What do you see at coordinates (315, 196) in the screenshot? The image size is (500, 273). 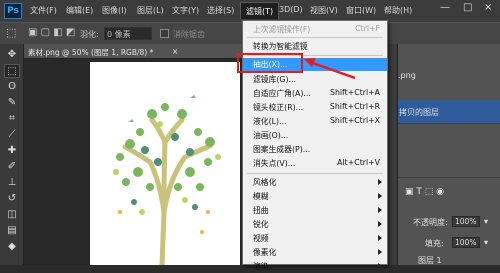 I see `menu-blur: 模糊` at bounding box center [315, 196].